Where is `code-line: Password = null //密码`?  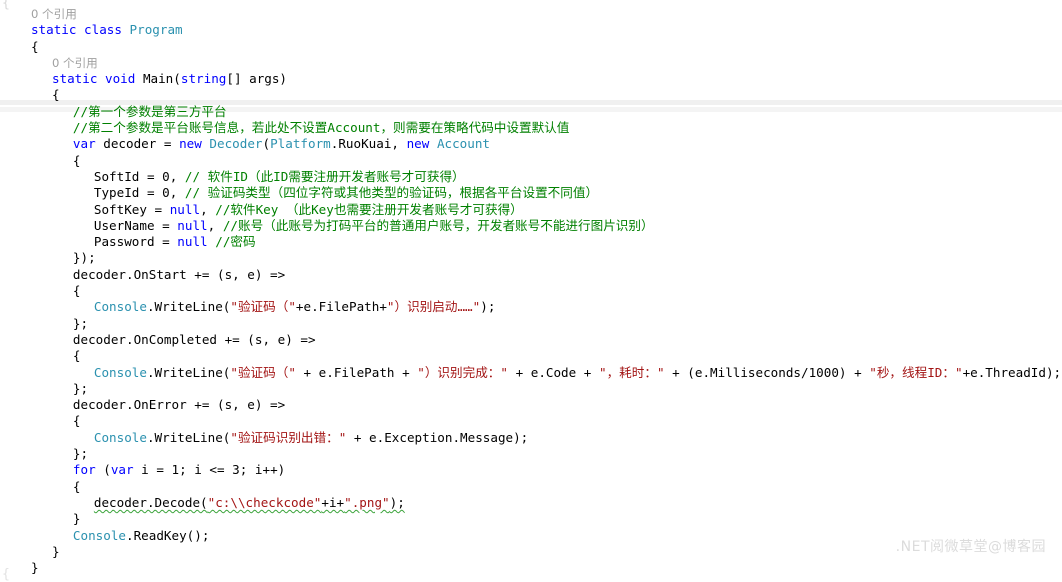
code-line: Password = null //密码 is located at coordinates (531, 242).